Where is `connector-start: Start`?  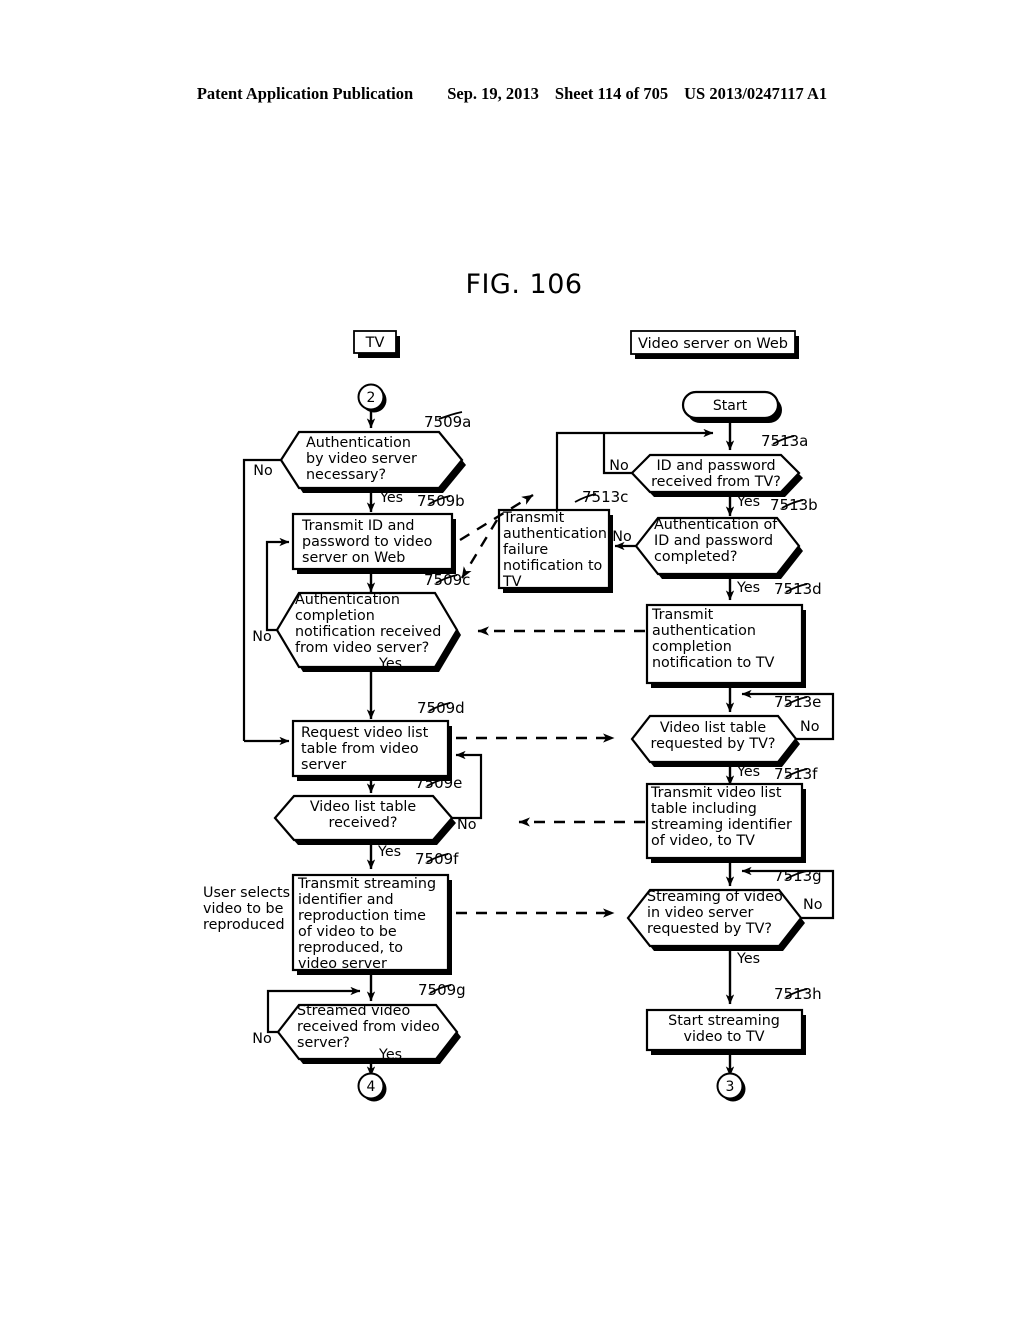
connector-start: Start is located at coordinates (731, 406).